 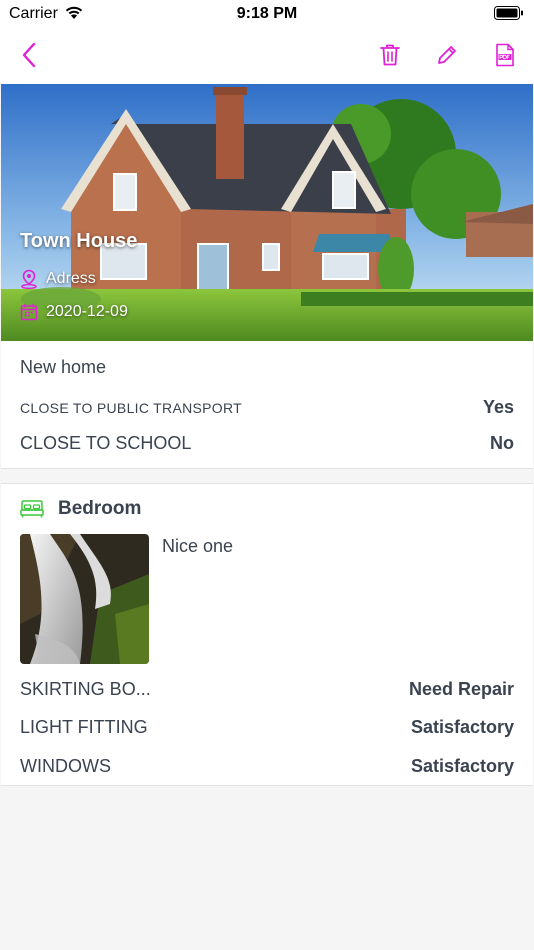 I want to click on room-photo-thumbnail, so click(x=84, y=599).